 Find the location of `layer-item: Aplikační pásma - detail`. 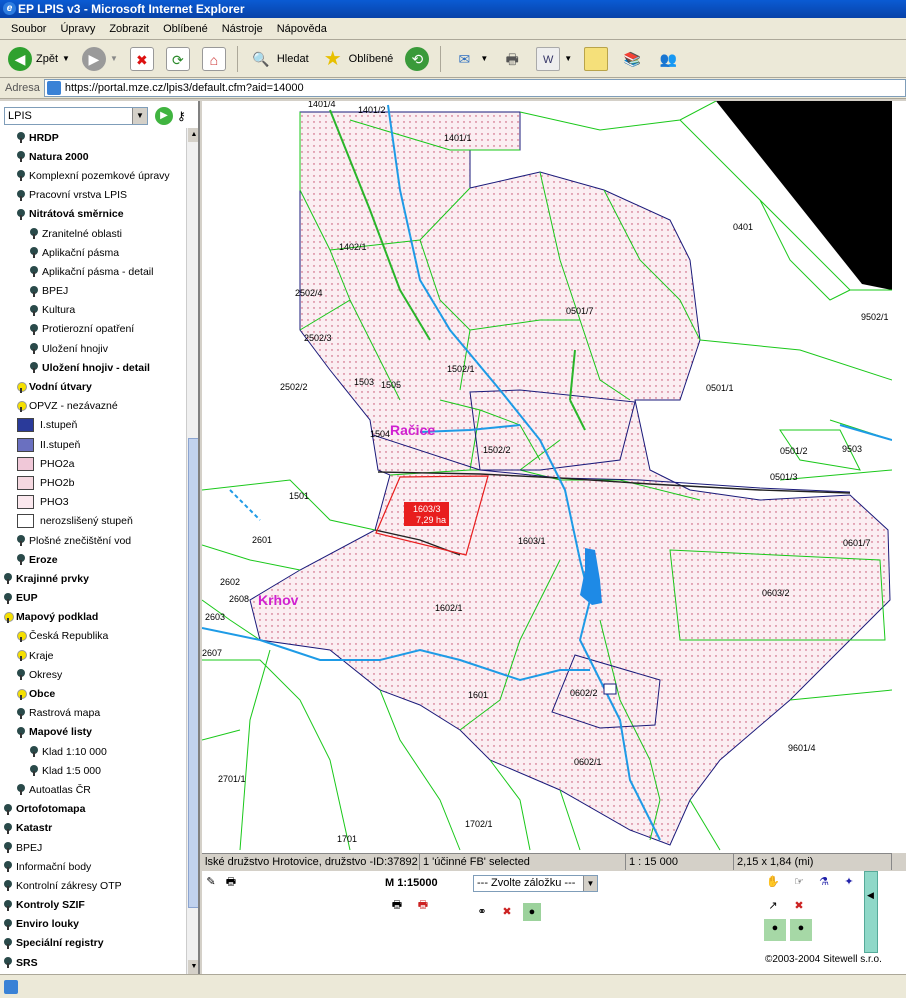

layer-item: Aplikační pásma - detail is located at coordinates (93, 271).